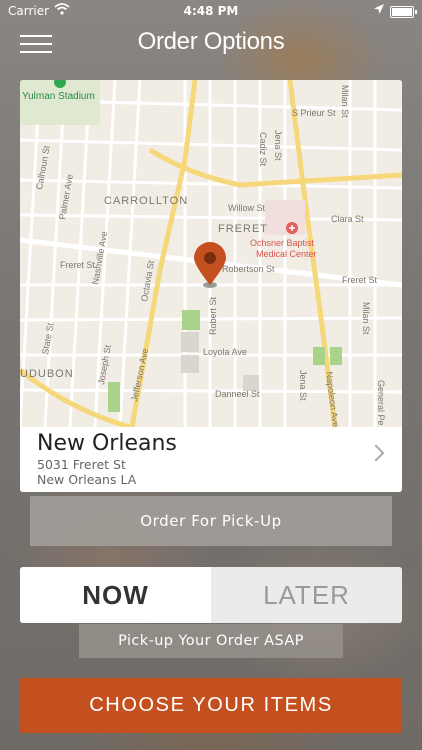 Image resolution: width=422 pixels, height=750 pixels. What do you see at coordinates (107, 443) in the screenshot?
I see `location-name: New Orleans` at bounding box center [107, 443].